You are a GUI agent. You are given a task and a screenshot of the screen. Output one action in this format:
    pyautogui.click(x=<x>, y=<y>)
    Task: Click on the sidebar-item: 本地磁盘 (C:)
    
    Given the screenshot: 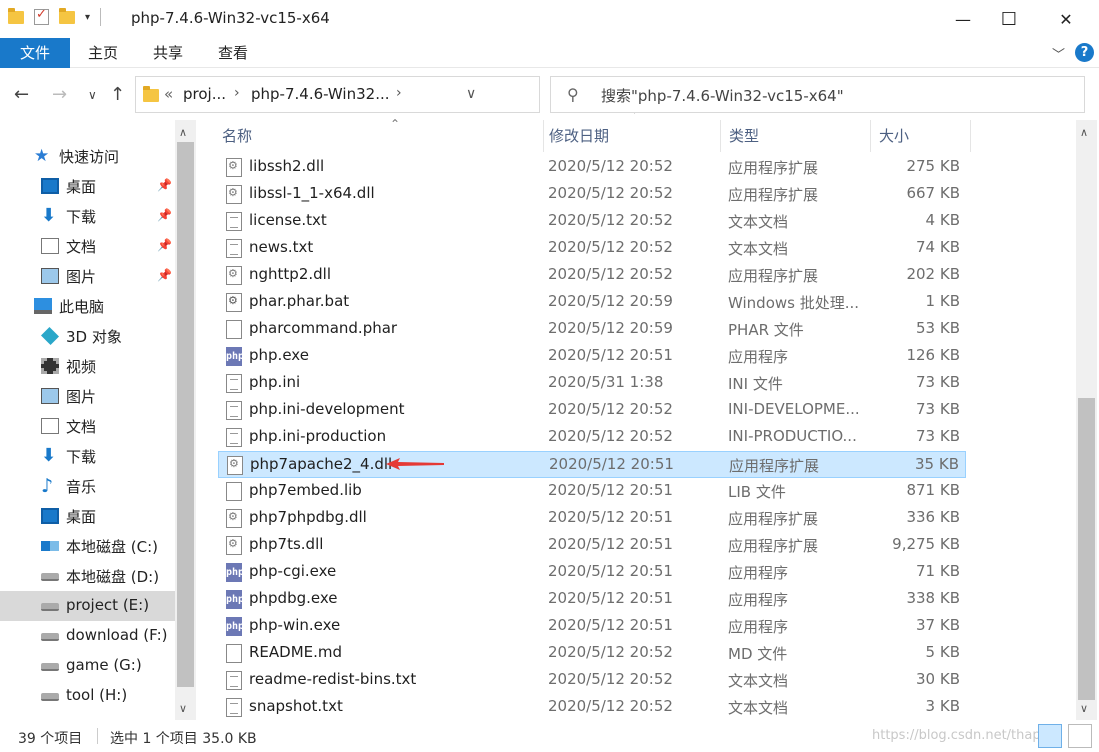 What is the action you would take?
    pyautogui.click(x=87, y=546)
    